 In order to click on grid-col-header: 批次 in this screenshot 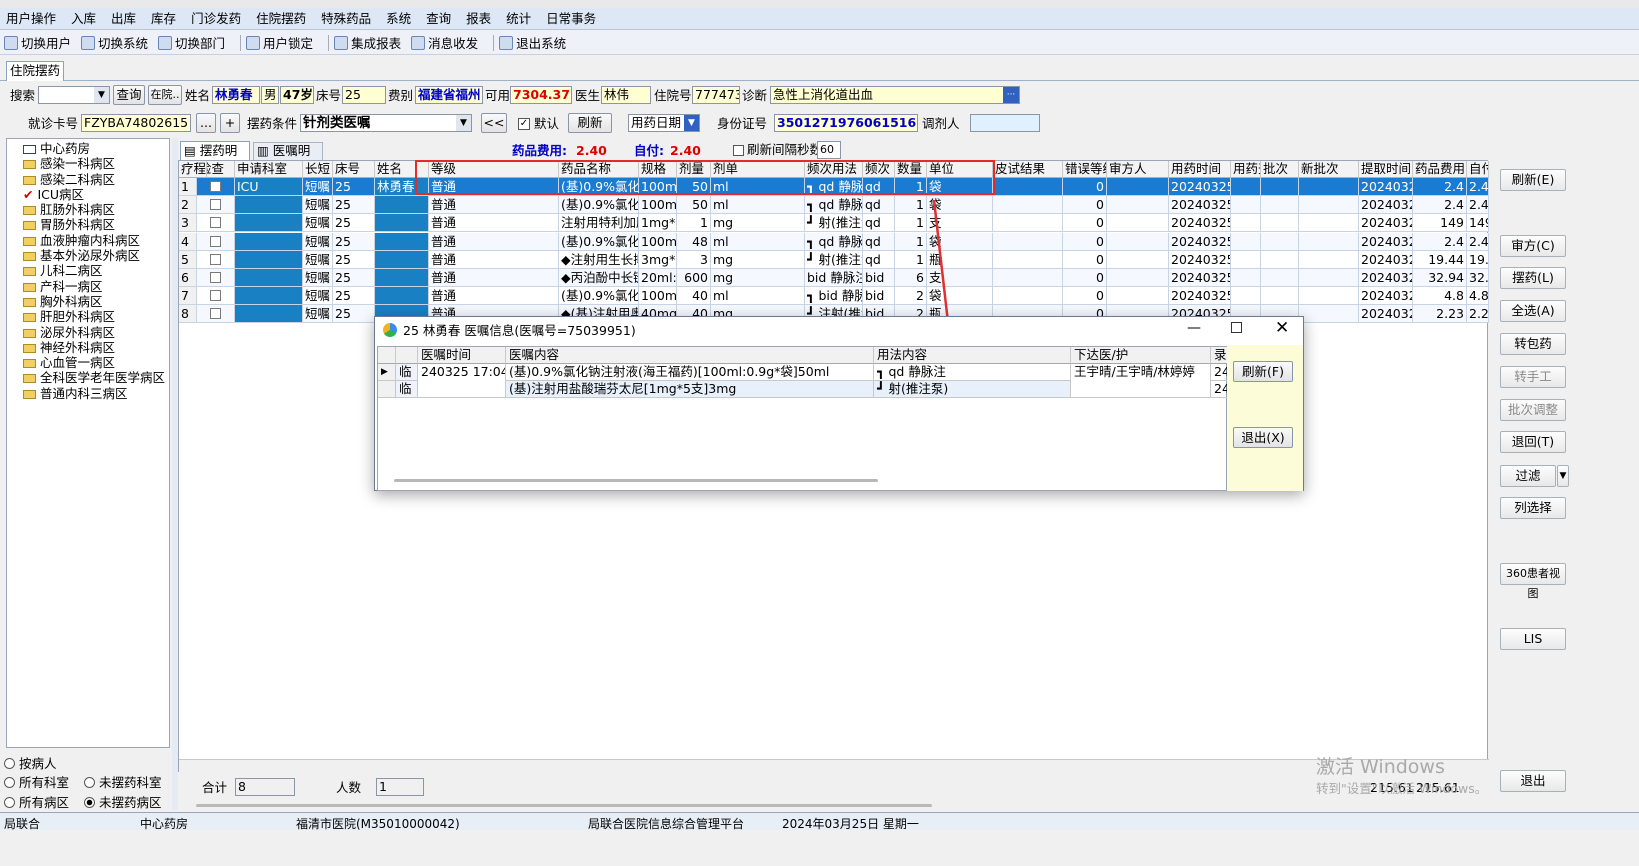, I will do `click(1280, 169)`.